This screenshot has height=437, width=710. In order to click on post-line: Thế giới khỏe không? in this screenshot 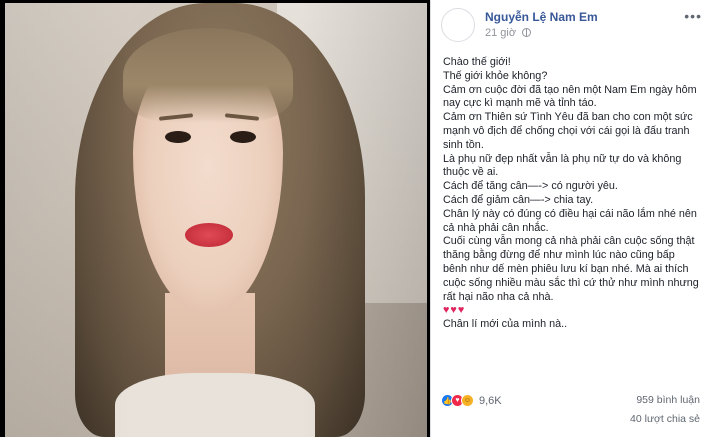, I will do `click(495, 75)`.